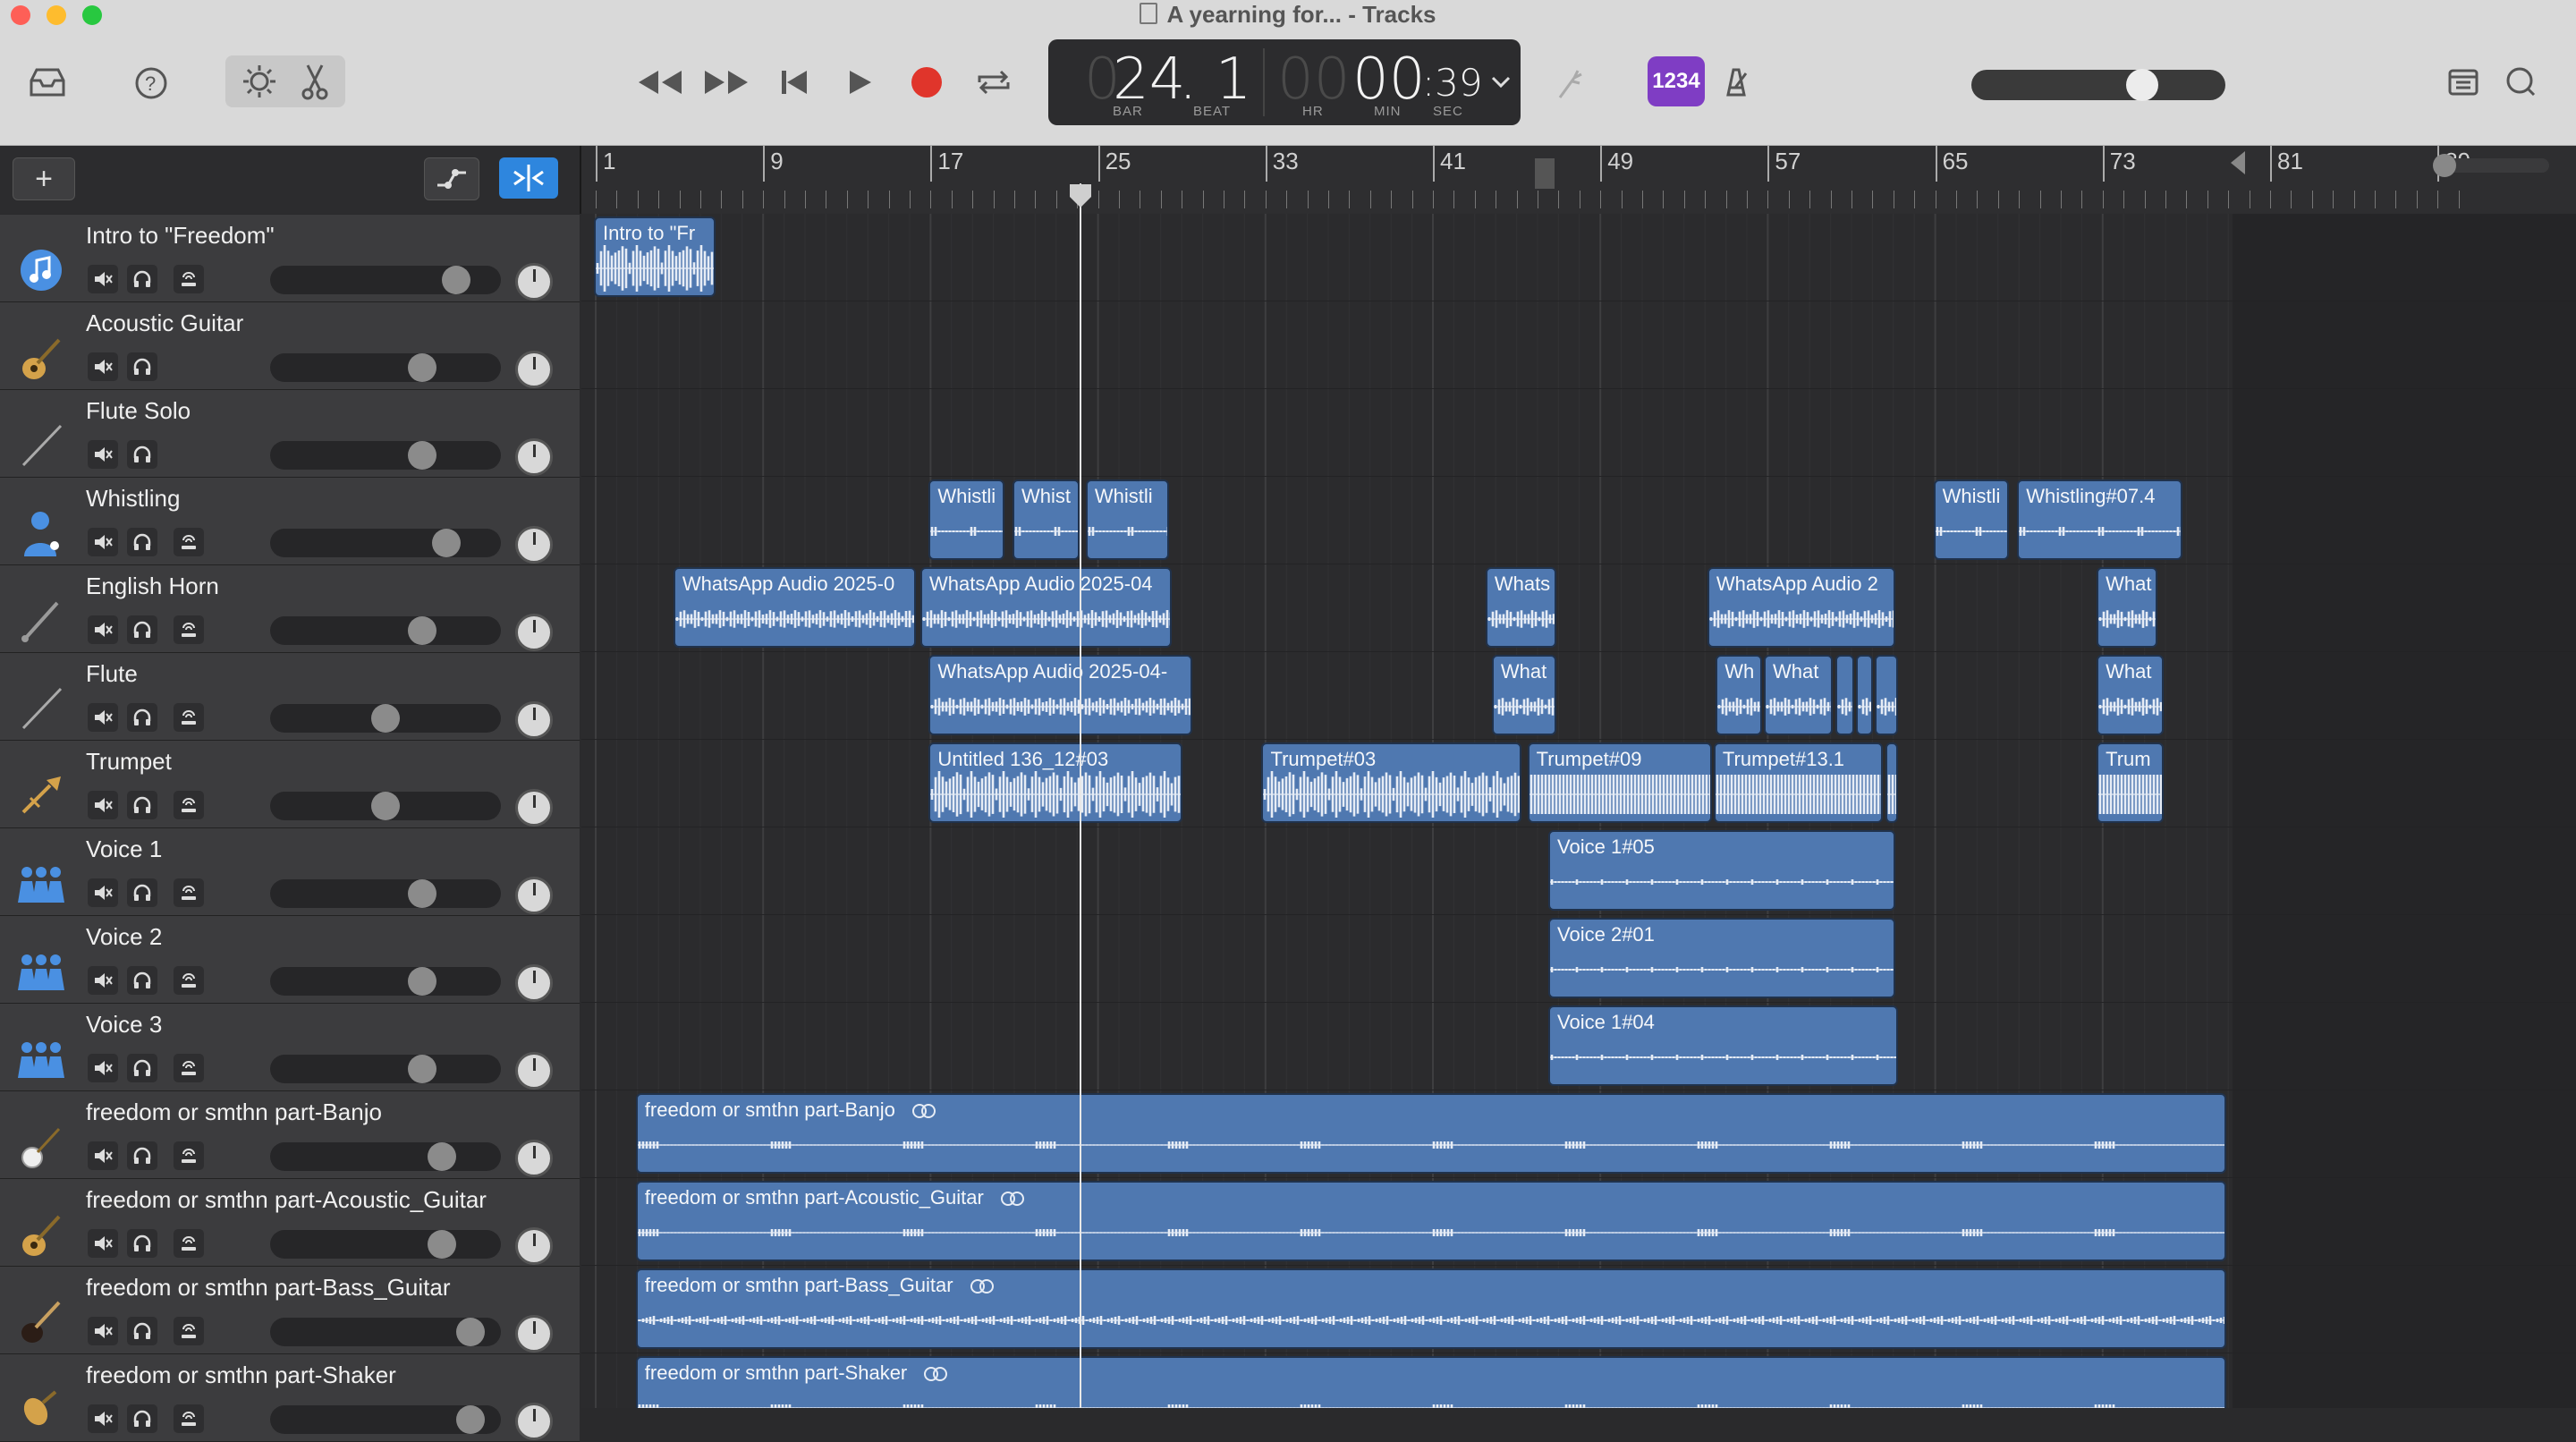 The width and height of the screenshot is (2576, 1442). I want to click on playhead, so click(1080, 795).